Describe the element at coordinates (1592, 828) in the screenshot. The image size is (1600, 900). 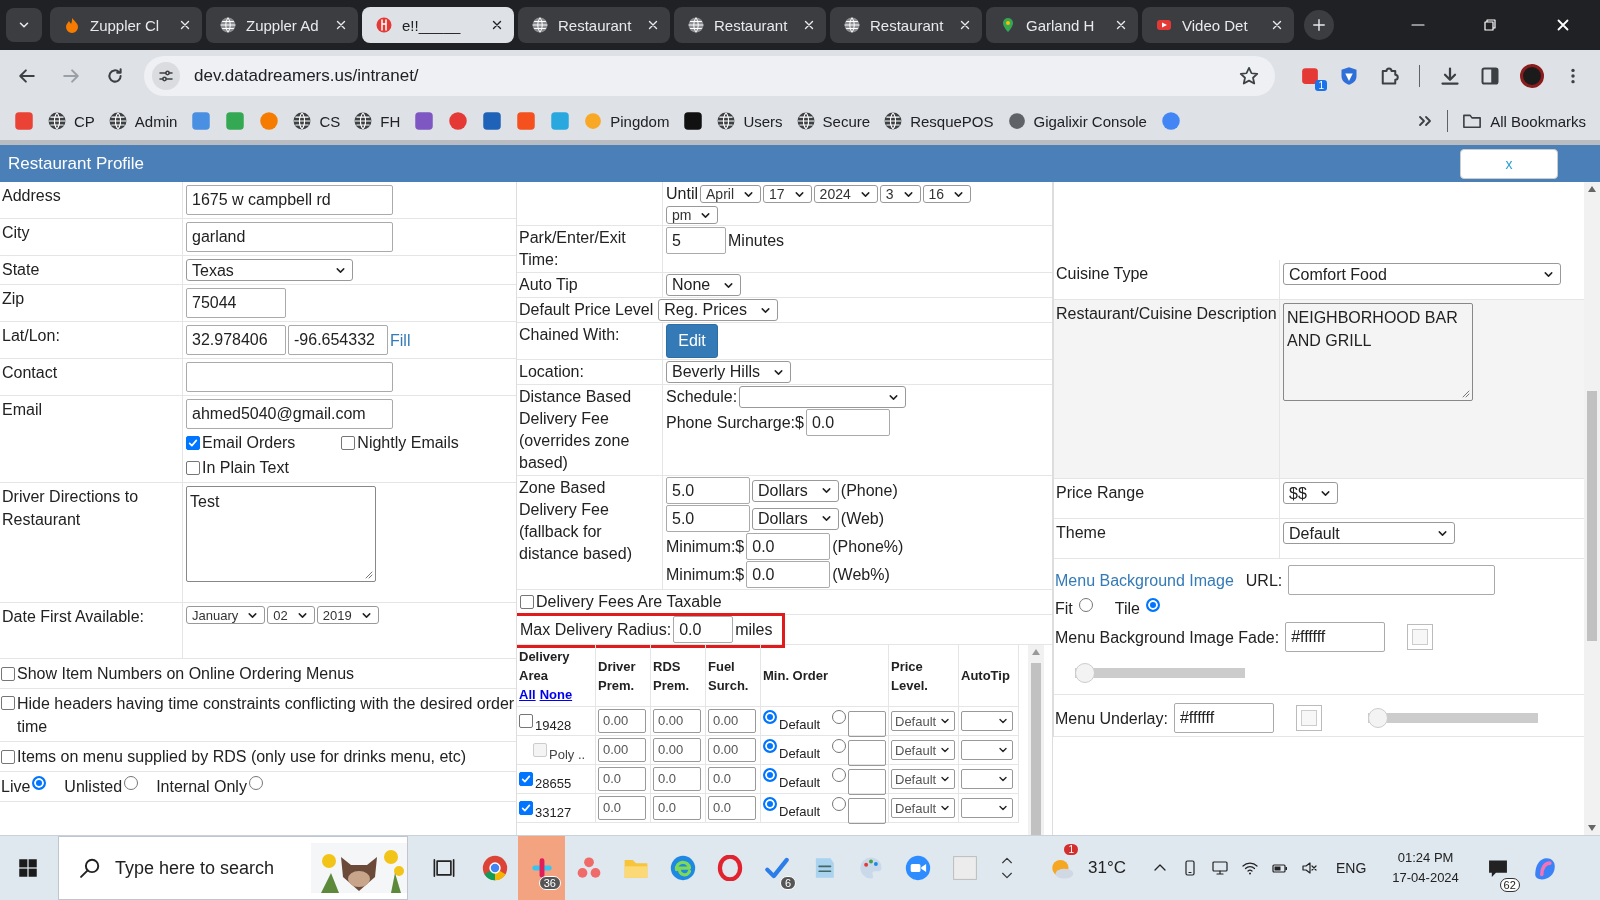
I see `scroll-down-icon` at that location.